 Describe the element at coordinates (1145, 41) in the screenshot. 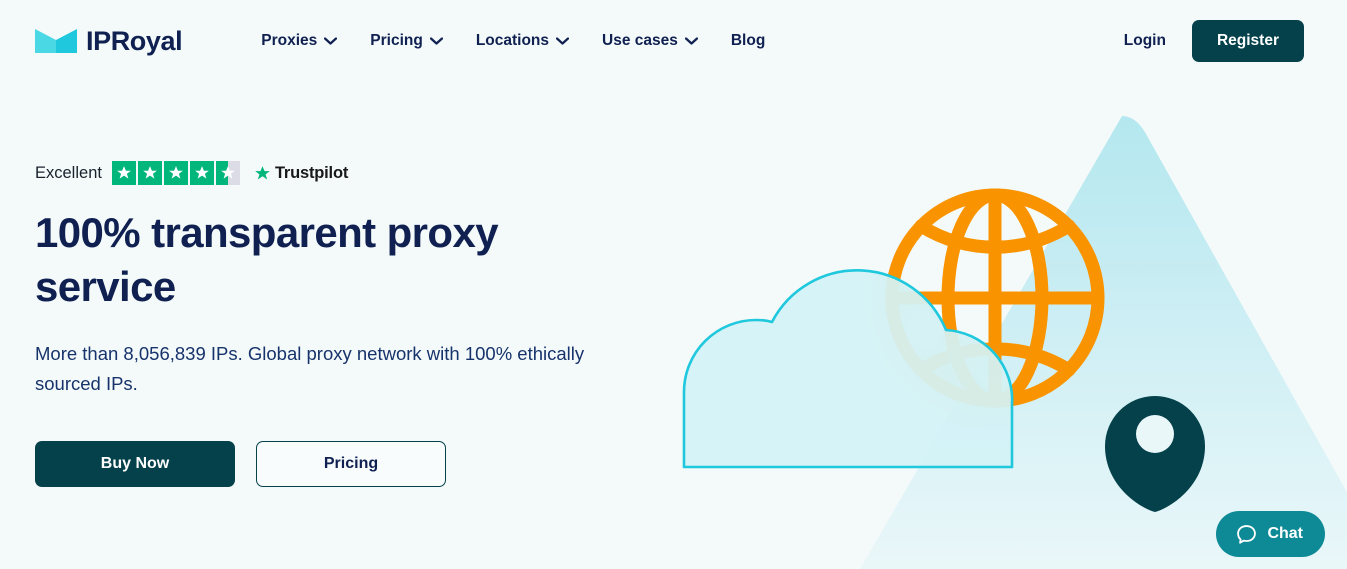

I see `login-link: Login` at that location.